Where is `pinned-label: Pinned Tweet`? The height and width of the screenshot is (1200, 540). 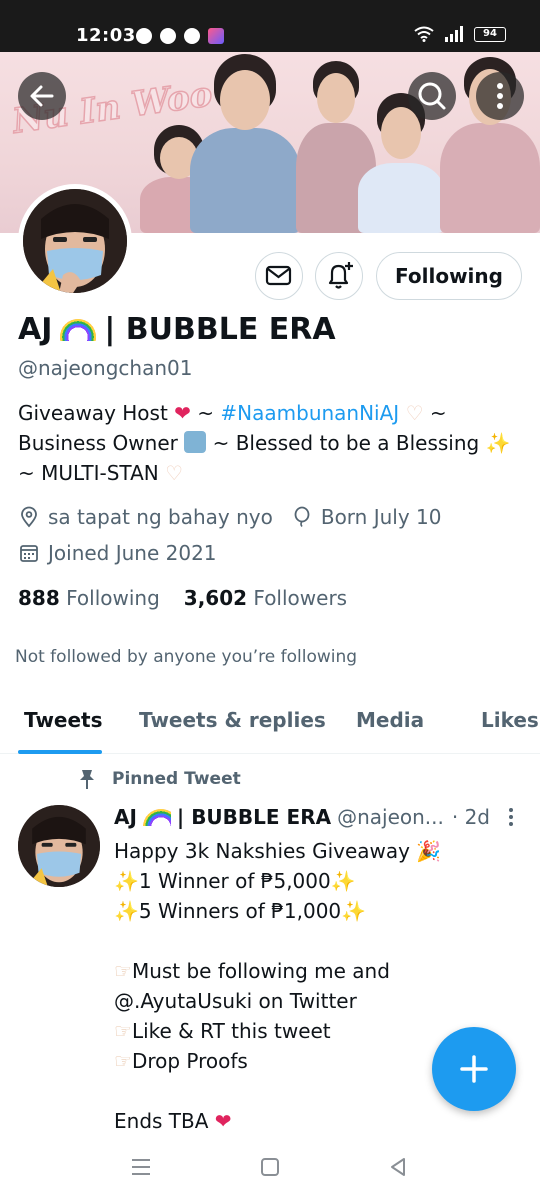 pinned-label: Pinned Tweet is located at coordinates (159, 779).